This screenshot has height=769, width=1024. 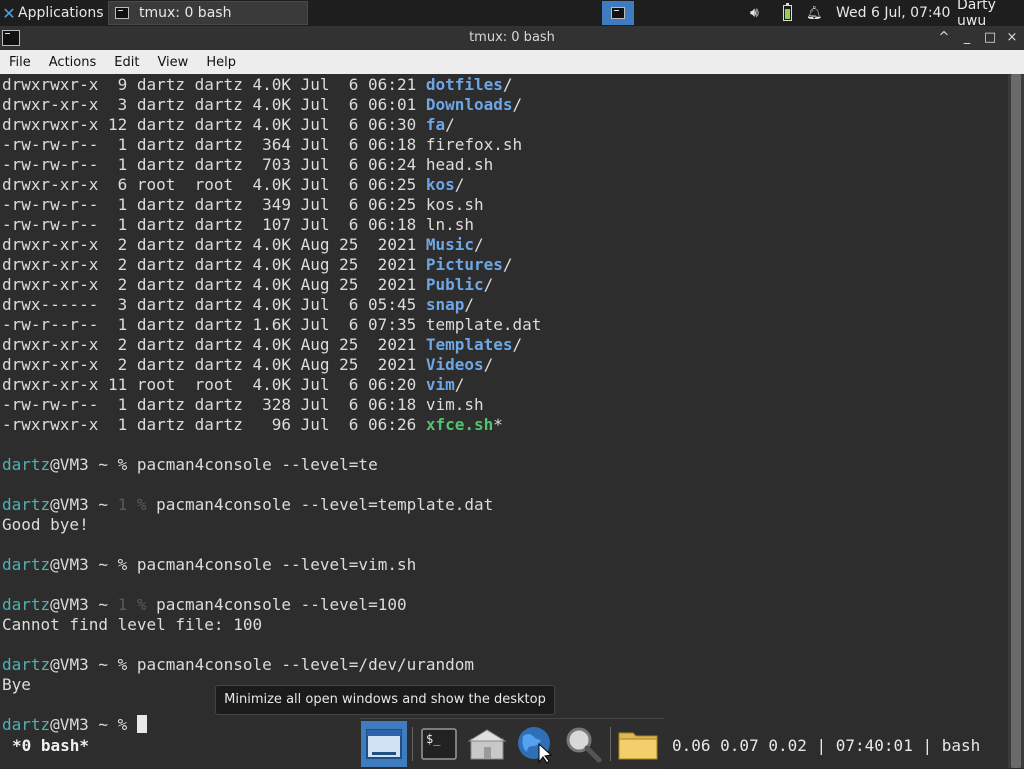 What do you see at coordinates (967, 38) in the screenshot?
I see `minimize-button: _` at bounding box center [967, 38].